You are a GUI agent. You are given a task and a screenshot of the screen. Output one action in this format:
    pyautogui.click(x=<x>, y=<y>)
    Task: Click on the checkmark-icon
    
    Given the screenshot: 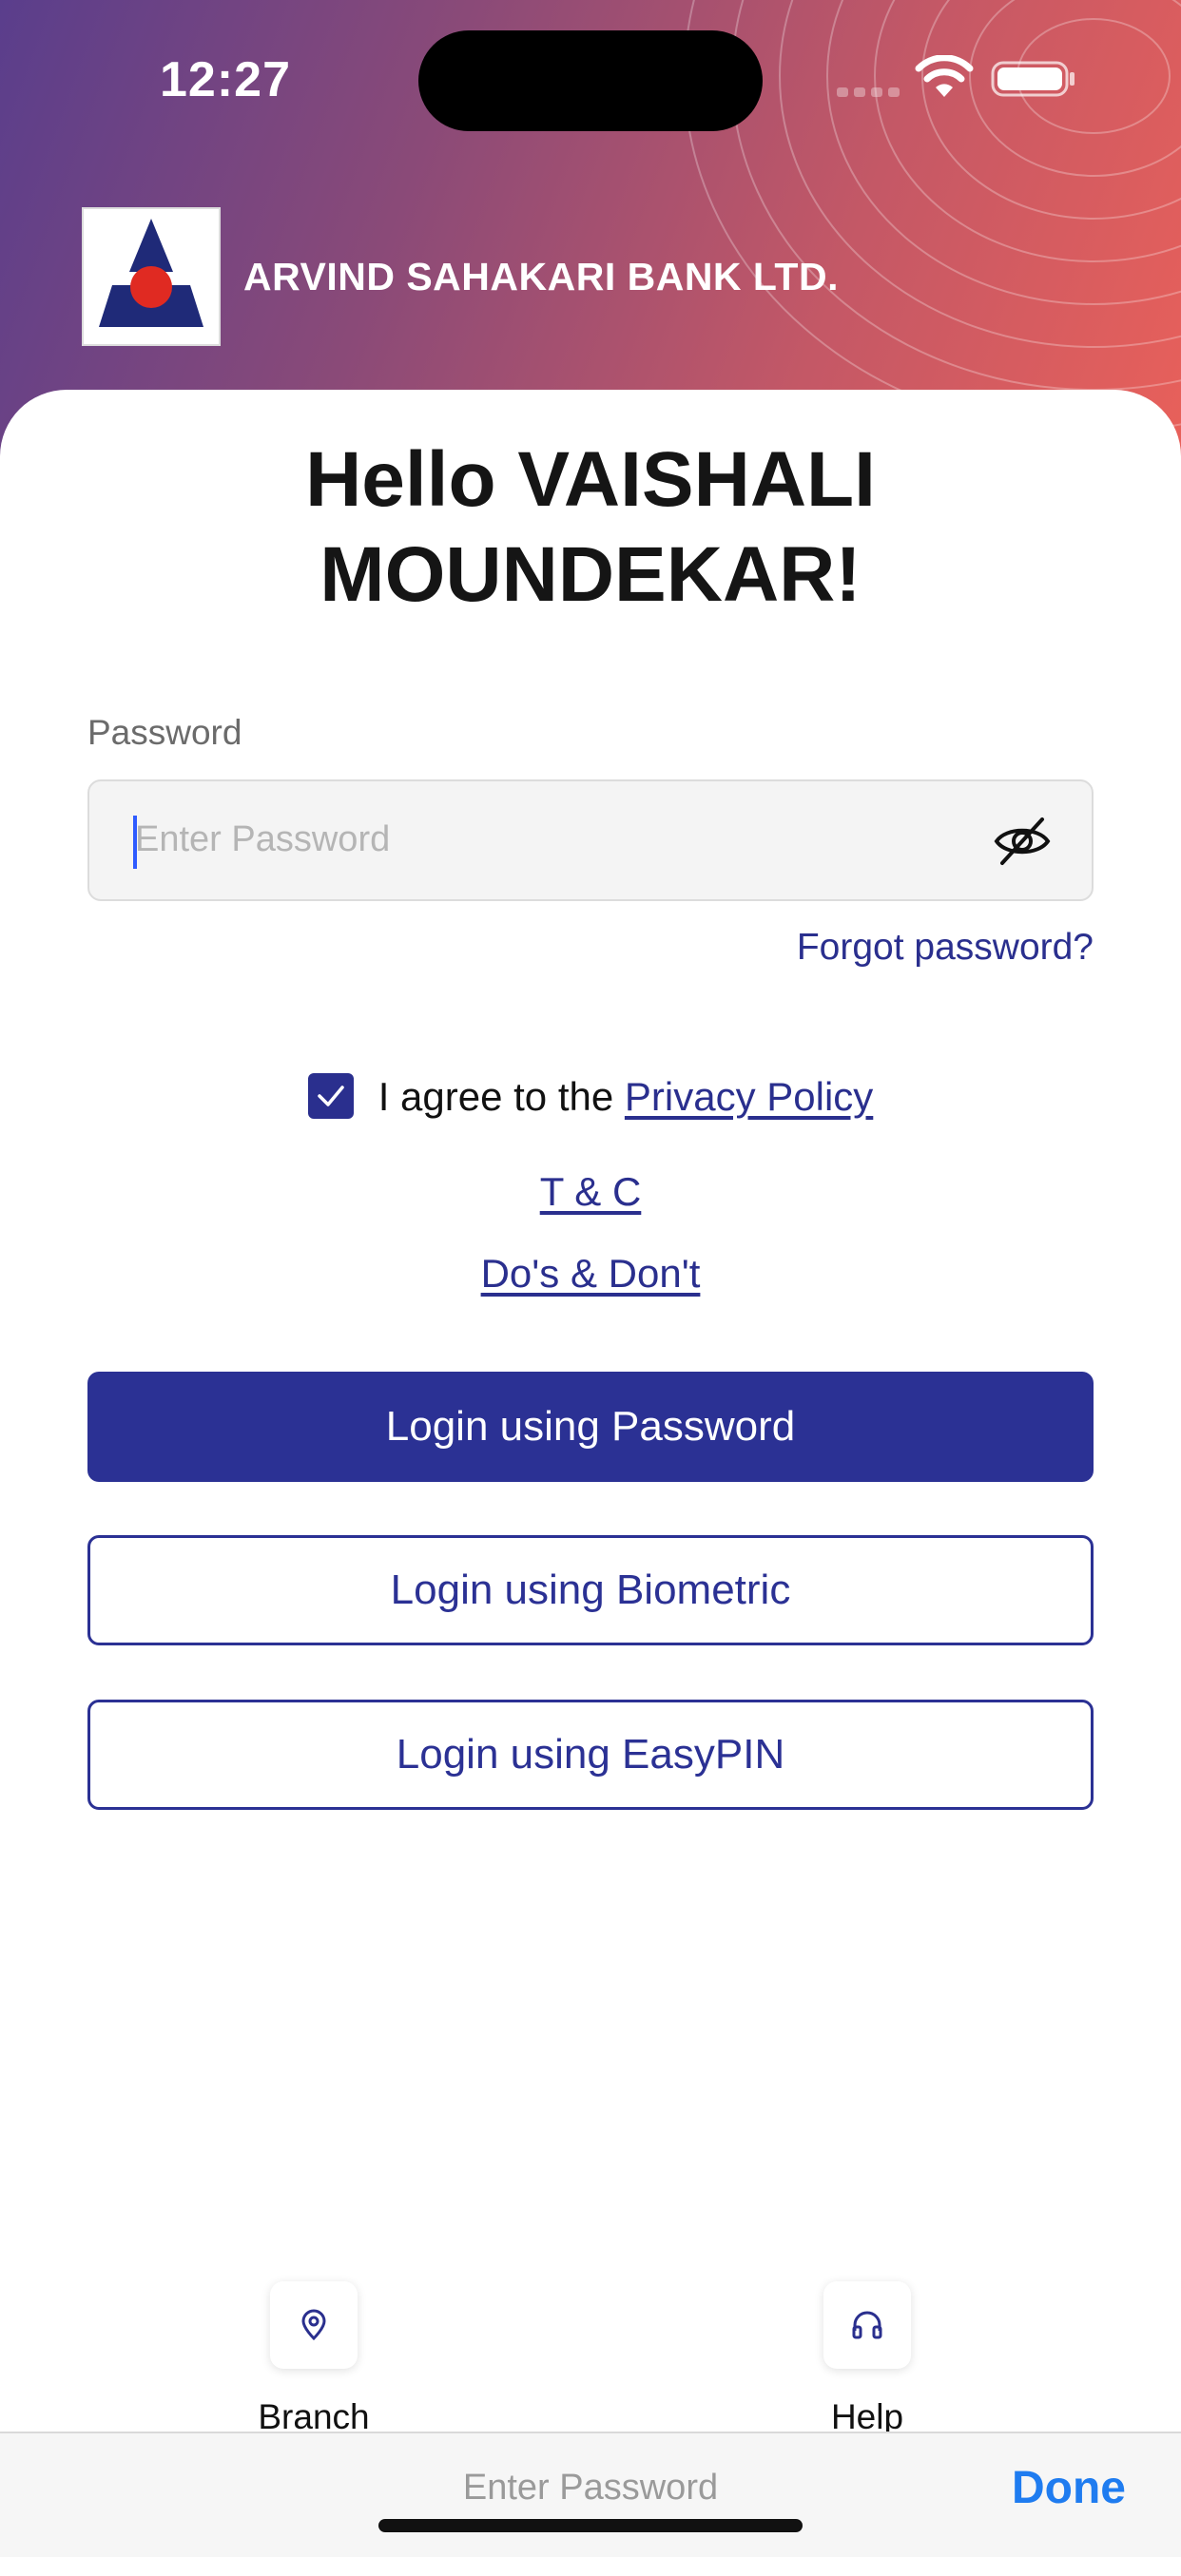 What is the action you would take?
    pyautogui.click(x=330, y=1096)
    